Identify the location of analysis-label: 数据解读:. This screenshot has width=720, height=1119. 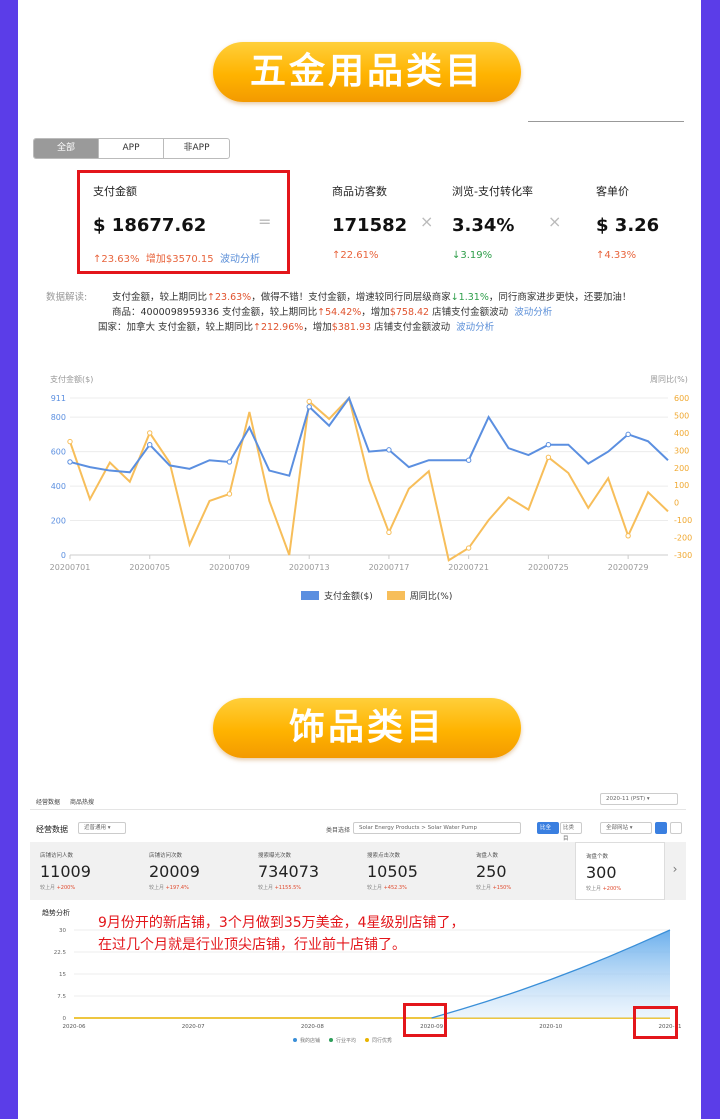
(67, 297).